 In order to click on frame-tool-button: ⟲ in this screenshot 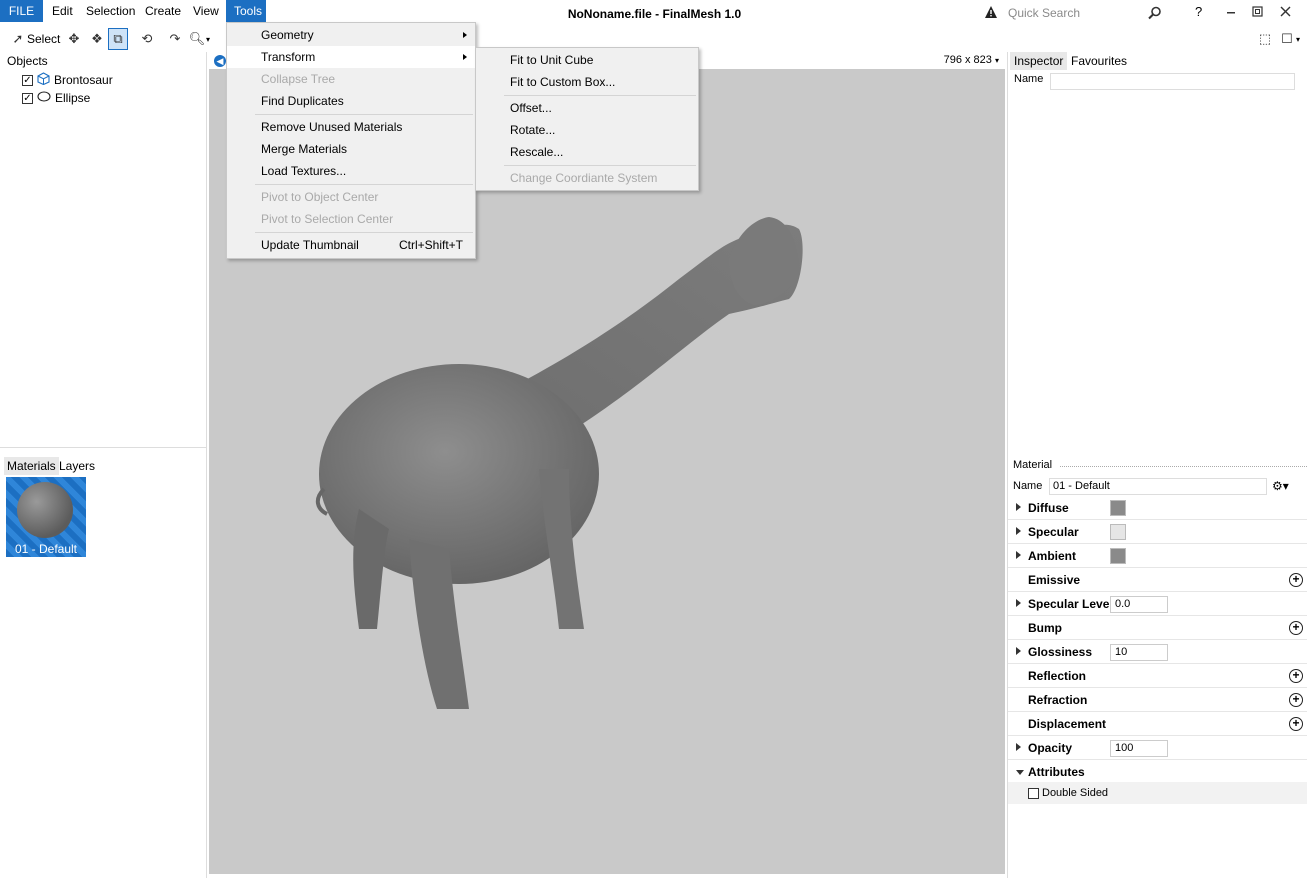, I will do `click(147, 39)`.